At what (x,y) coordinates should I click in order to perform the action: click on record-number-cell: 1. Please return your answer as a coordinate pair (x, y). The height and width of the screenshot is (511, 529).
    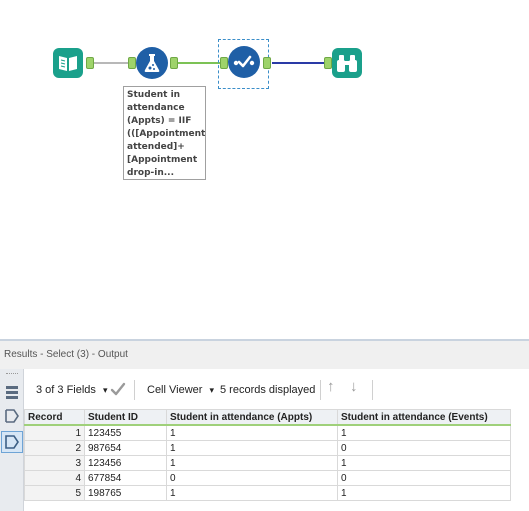
    Looking at the image, I should click on (54, 432).